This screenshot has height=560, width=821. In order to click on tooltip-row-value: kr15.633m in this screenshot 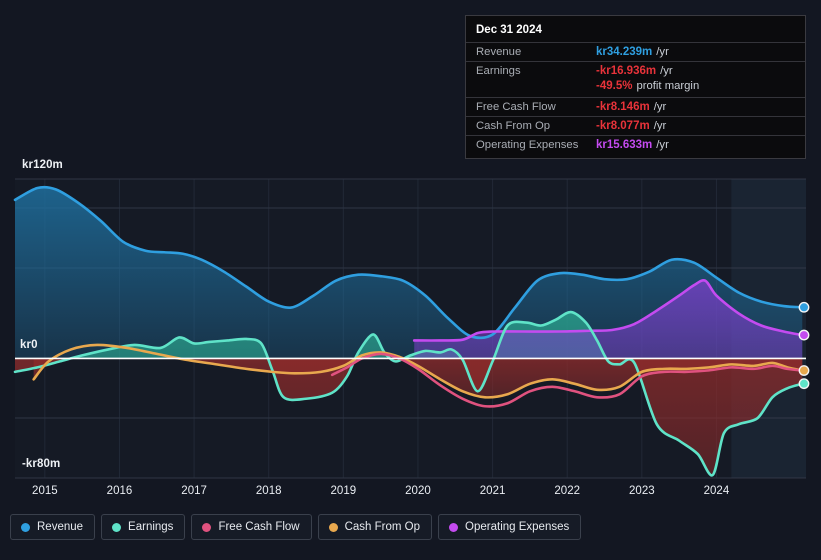, I will do `click(624, 145)`.